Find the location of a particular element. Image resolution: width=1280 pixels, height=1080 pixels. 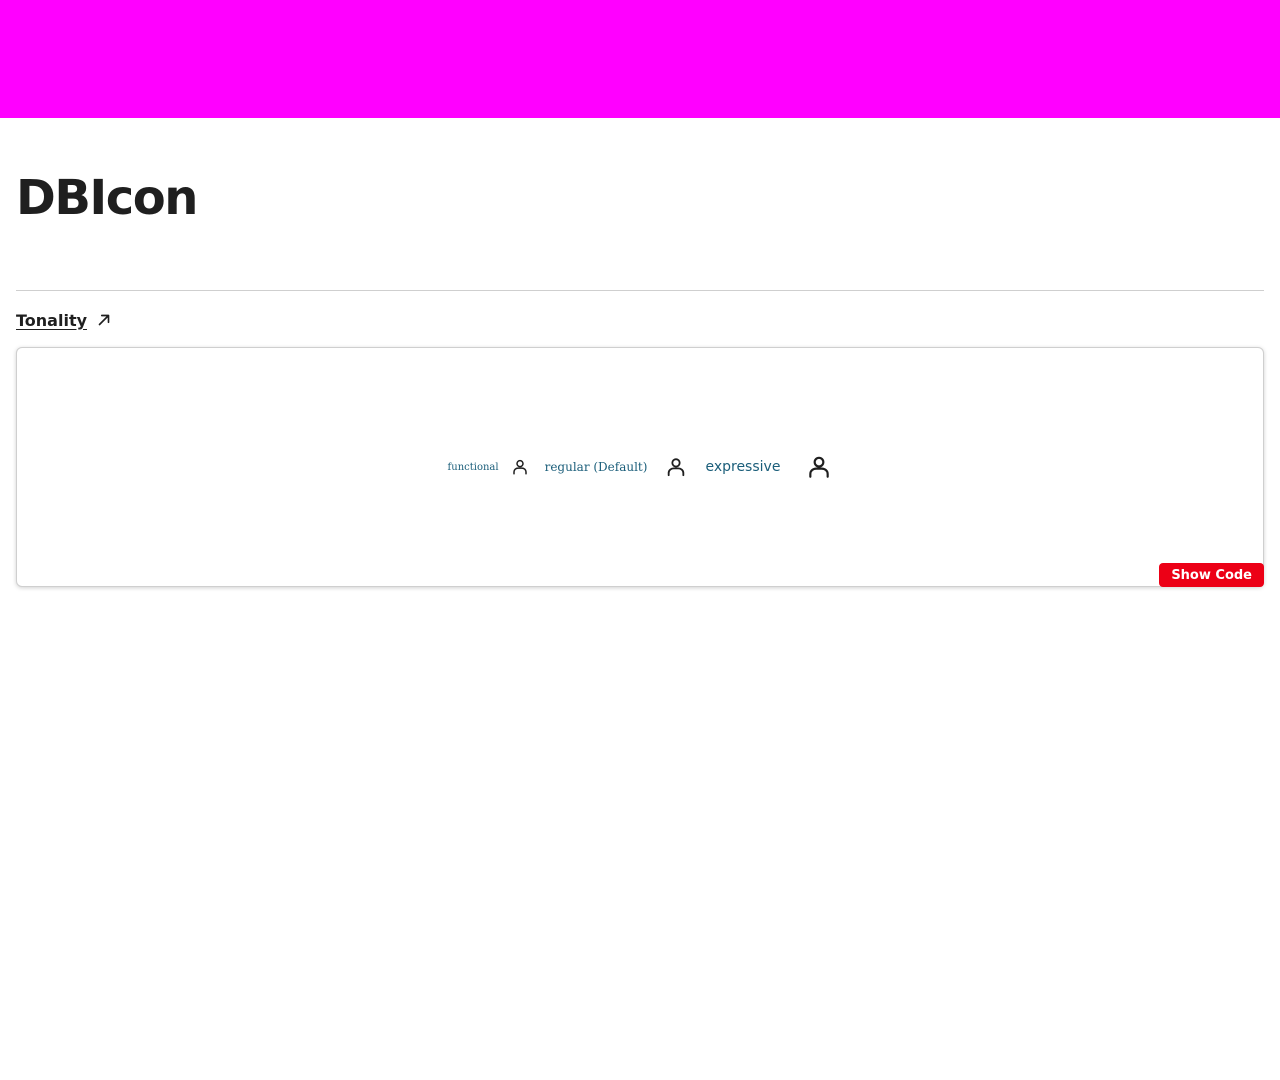

tonality-link-label: Tonality is located at coordinates (52, 320).